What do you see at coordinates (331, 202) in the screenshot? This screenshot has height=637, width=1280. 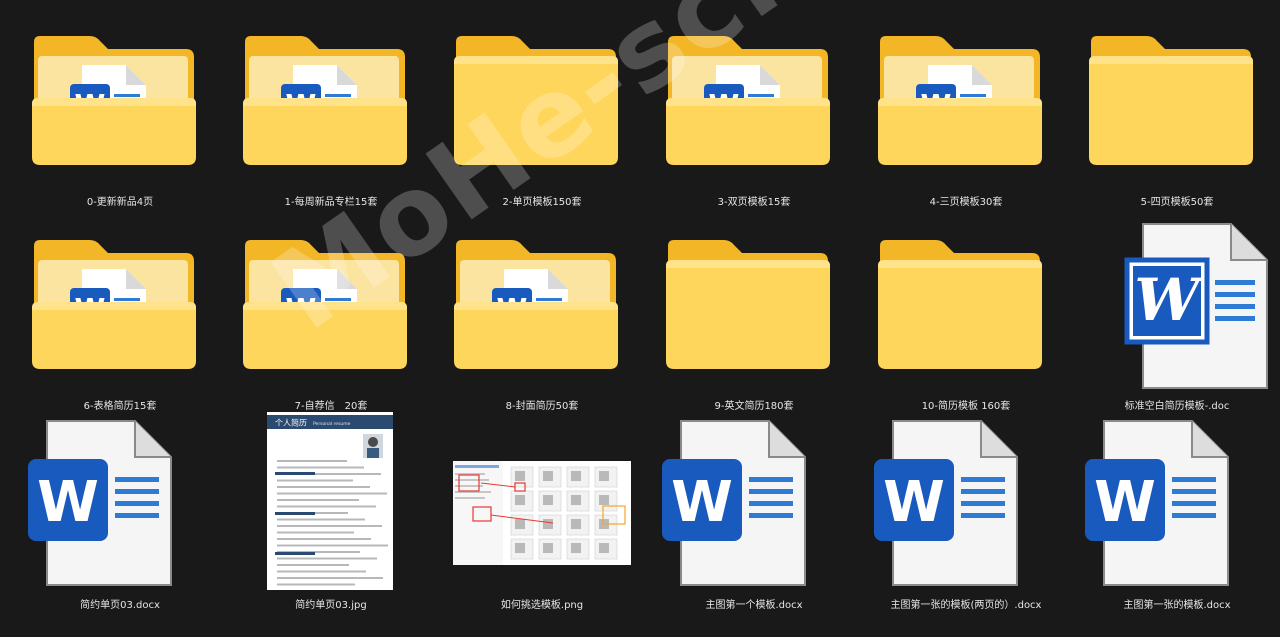 I see `file-name-label: 1-每周新品专栏15套` at bounding box center [331, 202].